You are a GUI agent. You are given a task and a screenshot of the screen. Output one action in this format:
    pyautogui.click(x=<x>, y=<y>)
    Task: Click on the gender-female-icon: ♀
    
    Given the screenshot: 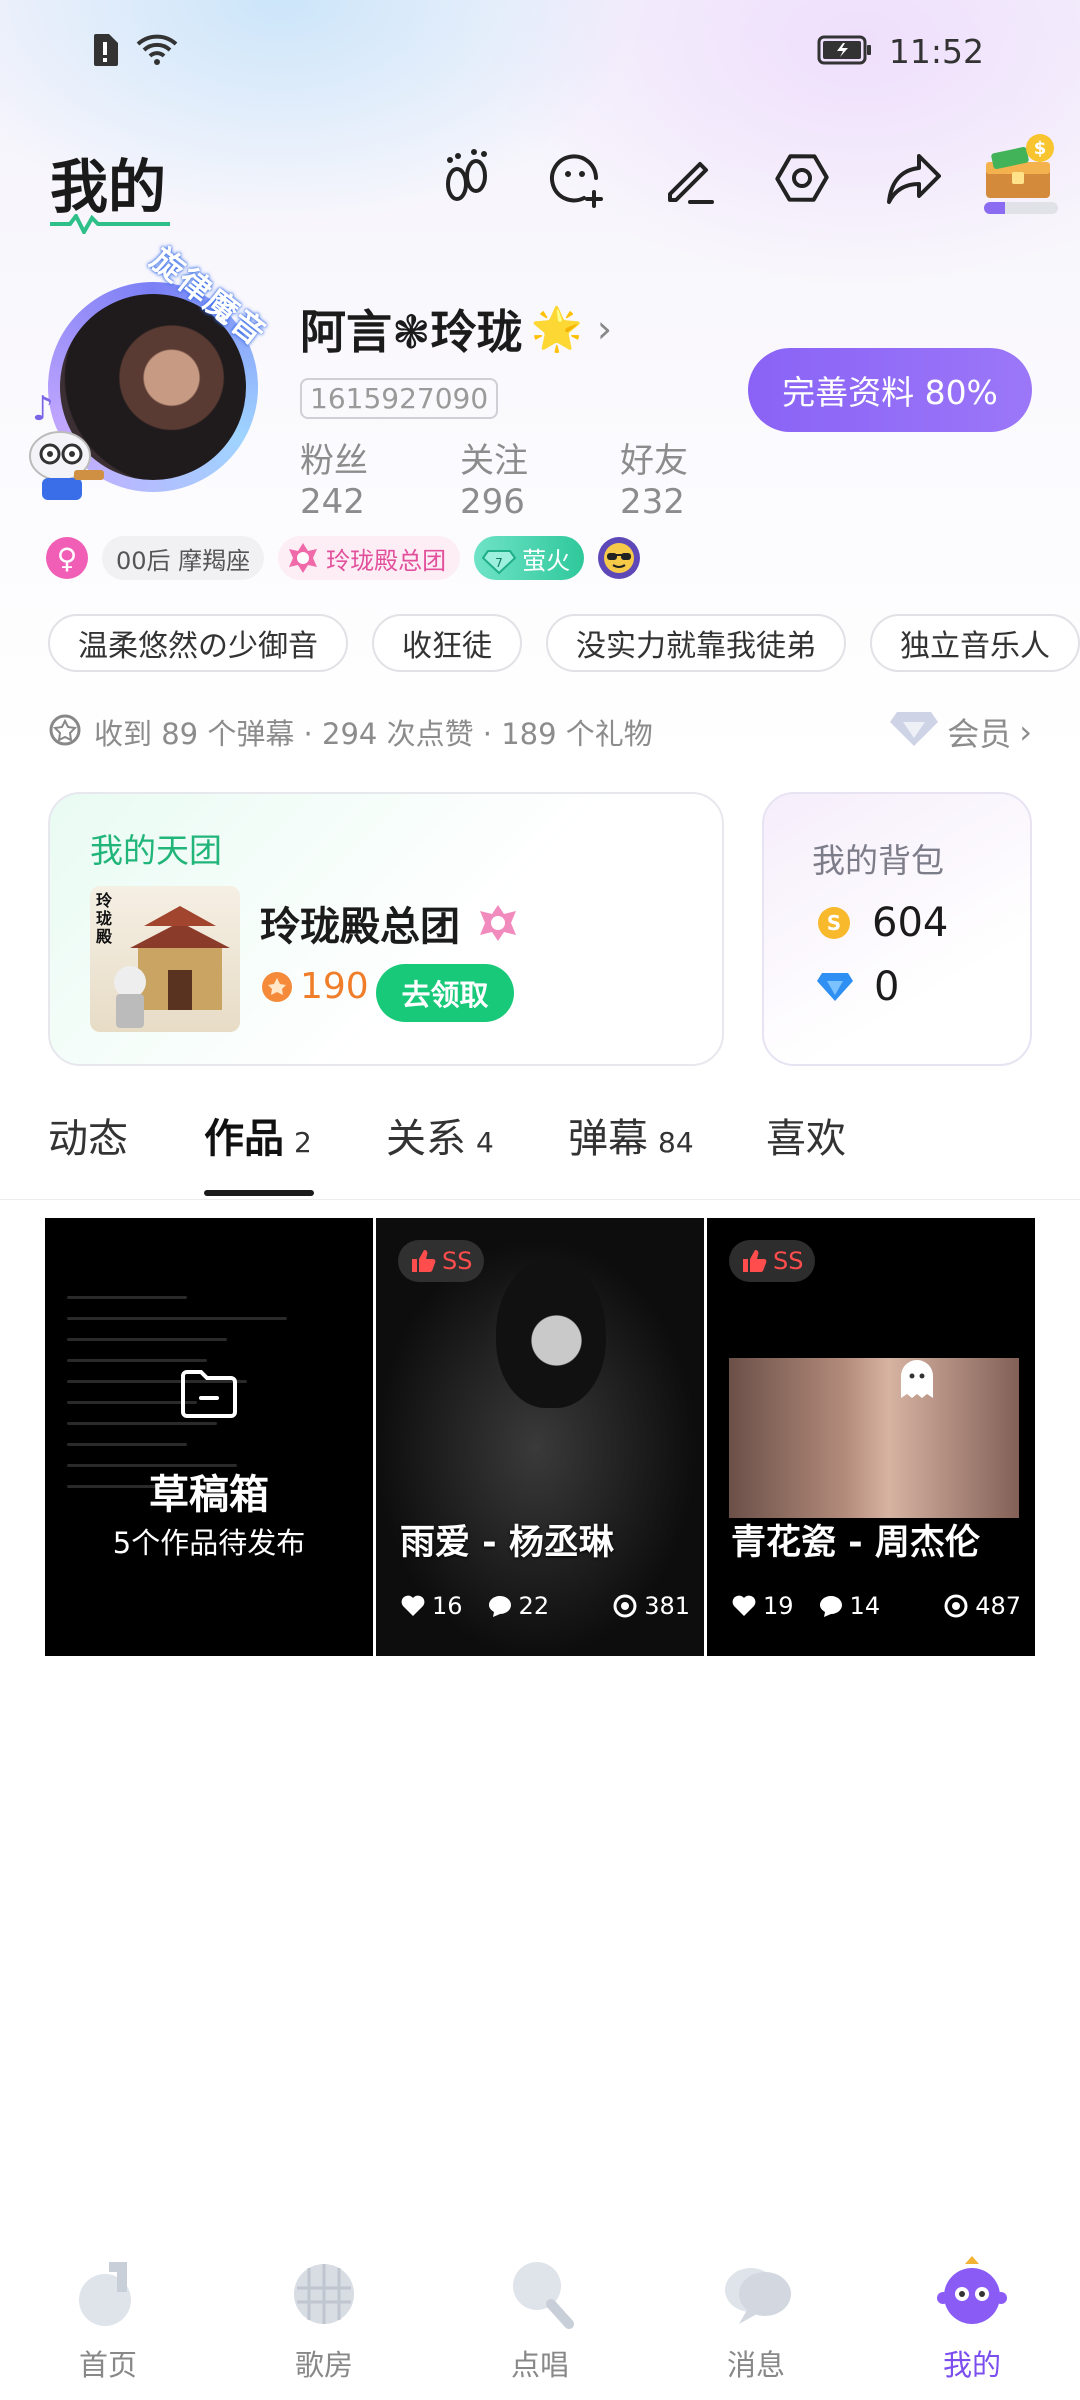 What is the action you would take?
    pyautogui.click(x=67, y=558)
    